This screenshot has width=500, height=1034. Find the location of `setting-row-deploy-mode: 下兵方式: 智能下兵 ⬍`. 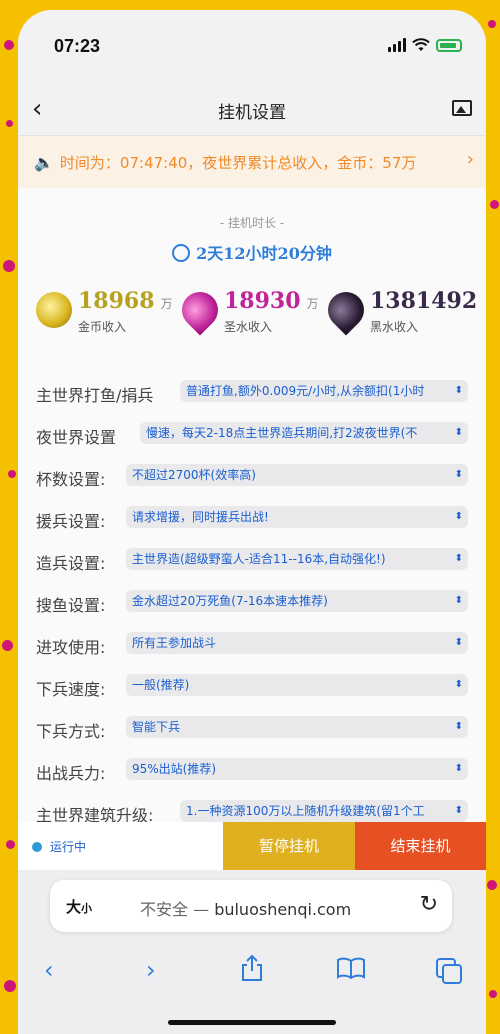

setting-row-deploy-mode: 下兵方式: 智能下兵 ⬍ is located at coordinates (252, 728).